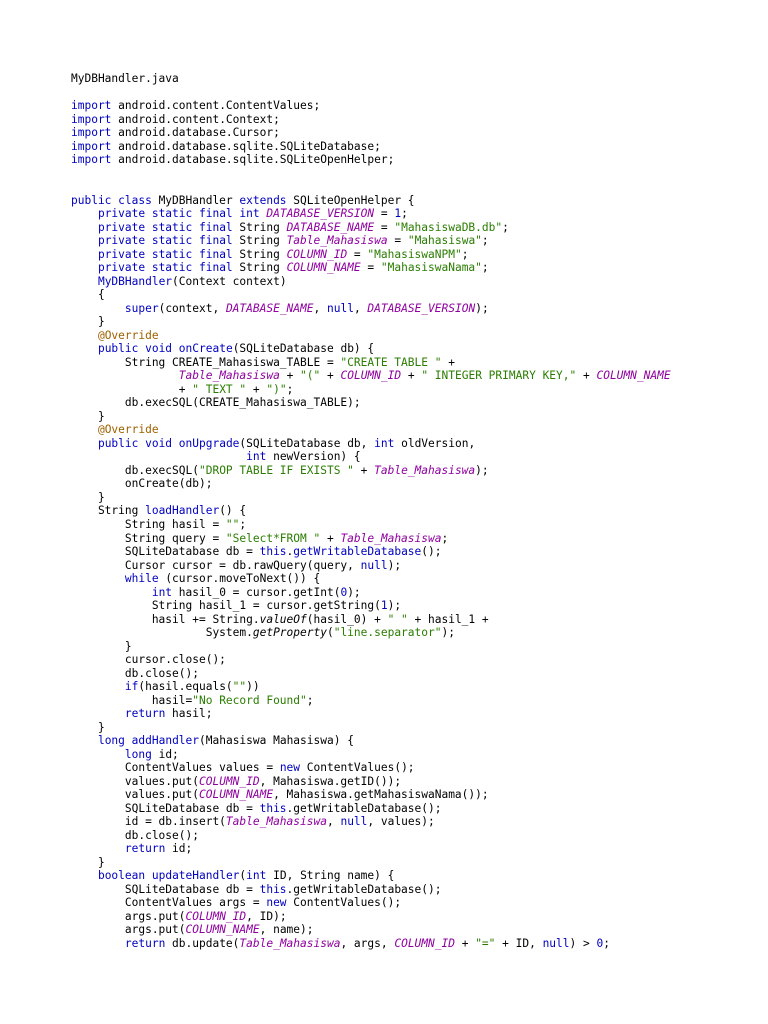 This screenshot has width=768, height=1024. What do you see at coordinates (276, 903) in the screenshot?
I see `code-keyword: new` at bounding box center [276, 903].